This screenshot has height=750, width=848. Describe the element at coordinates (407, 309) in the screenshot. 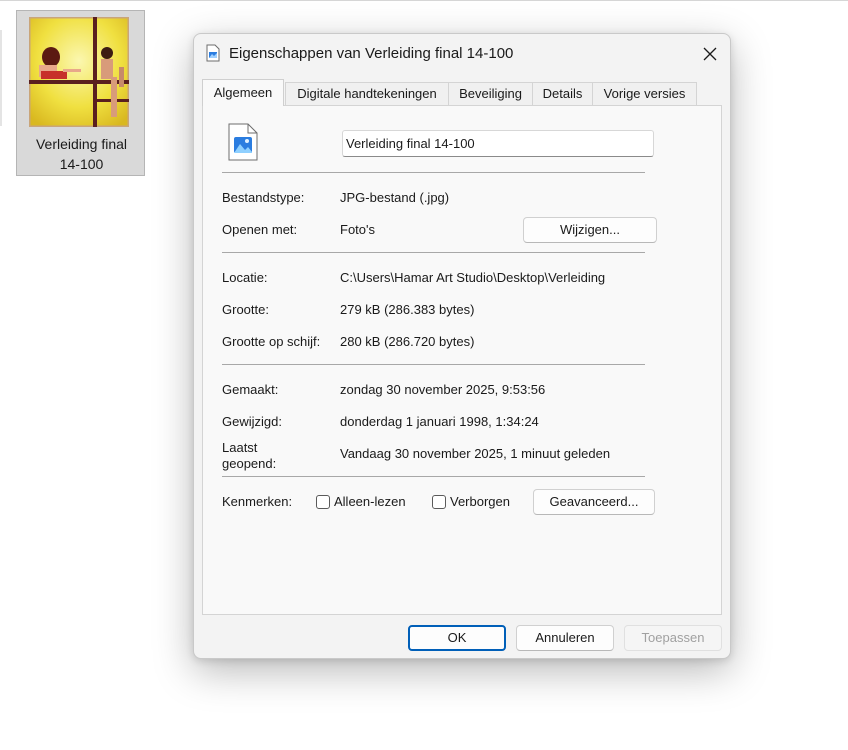

I see `size-value: 279 kB (286.383 bytes)` at that location.